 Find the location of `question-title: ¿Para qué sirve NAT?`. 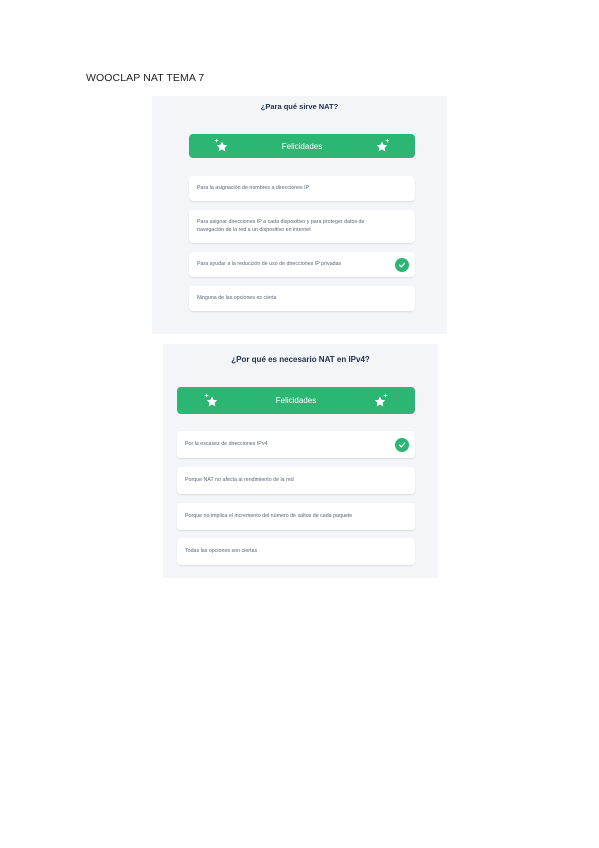

question-title: ¿Para qué sirve NAT? is located at coordinates (299, 106).